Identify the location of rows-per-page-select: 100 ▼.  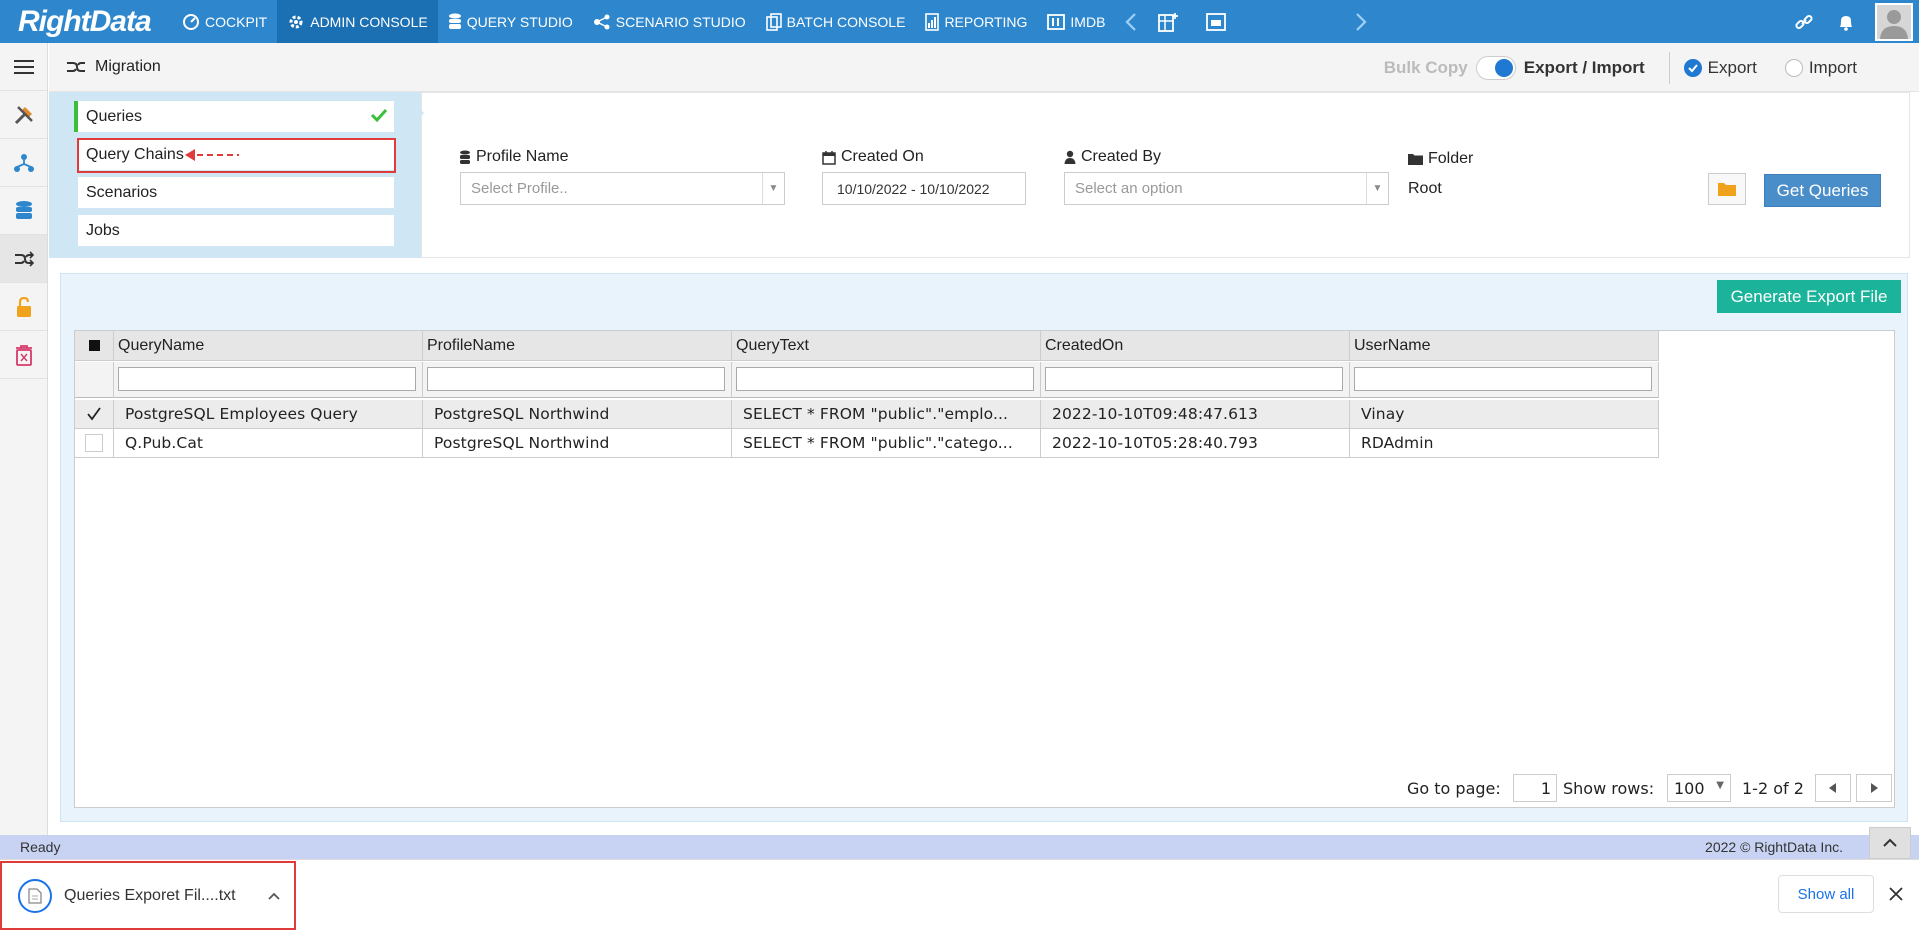
(1699, 788).